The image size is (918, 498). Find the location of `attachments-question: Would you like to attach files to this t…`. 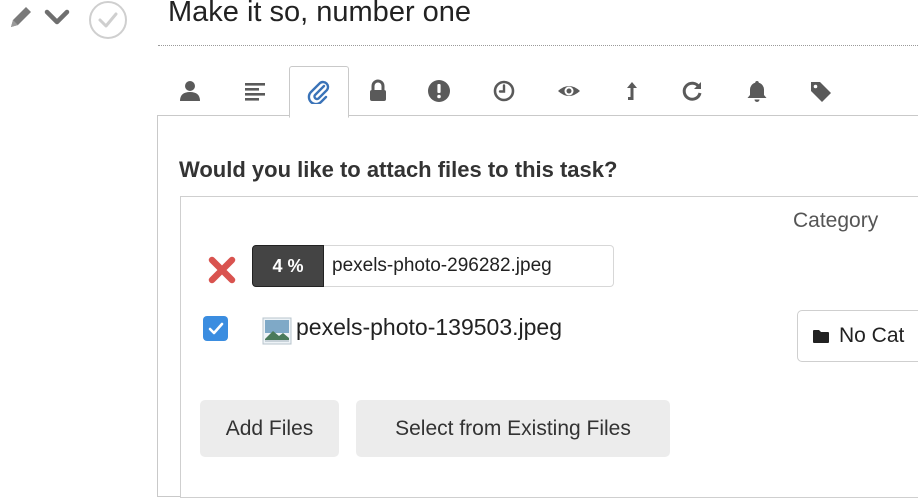

attachments-question: Would you like to attach files to this t… is located at coordinates (398, 169).